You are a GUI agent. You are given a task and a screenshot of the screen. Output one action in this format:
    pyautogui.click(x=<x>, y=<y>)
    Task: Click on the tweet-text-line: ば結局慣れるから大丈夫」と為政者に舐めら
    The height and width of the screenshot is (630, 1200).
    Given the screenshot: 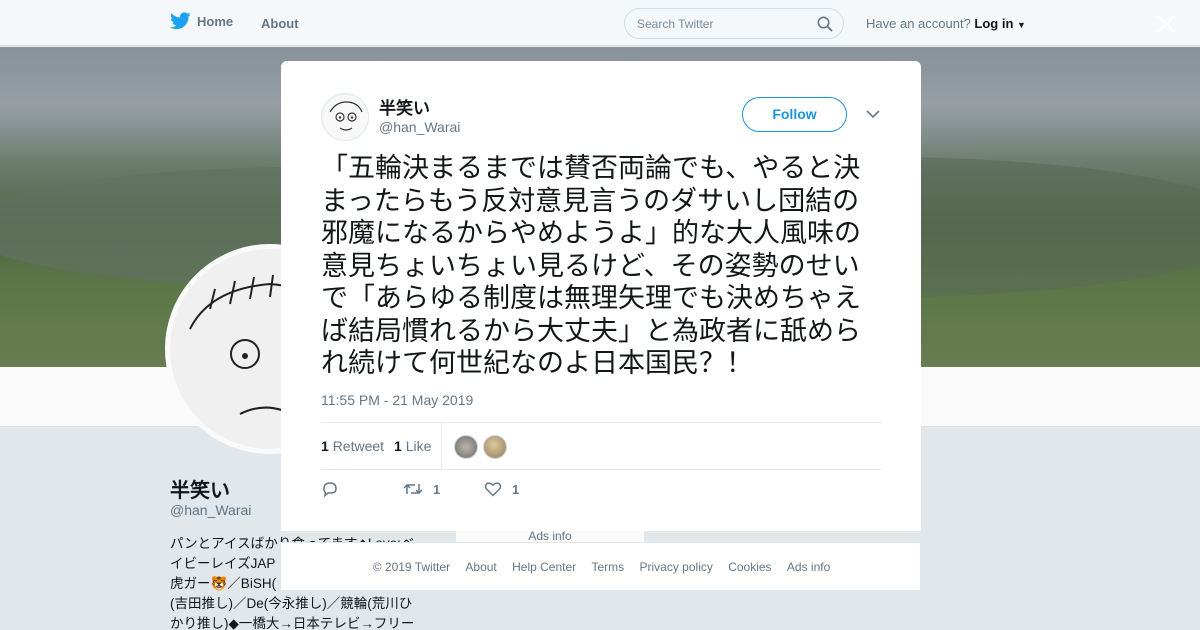 What is the action you would take?
    pyautogui.click(x=591, y=331)
    